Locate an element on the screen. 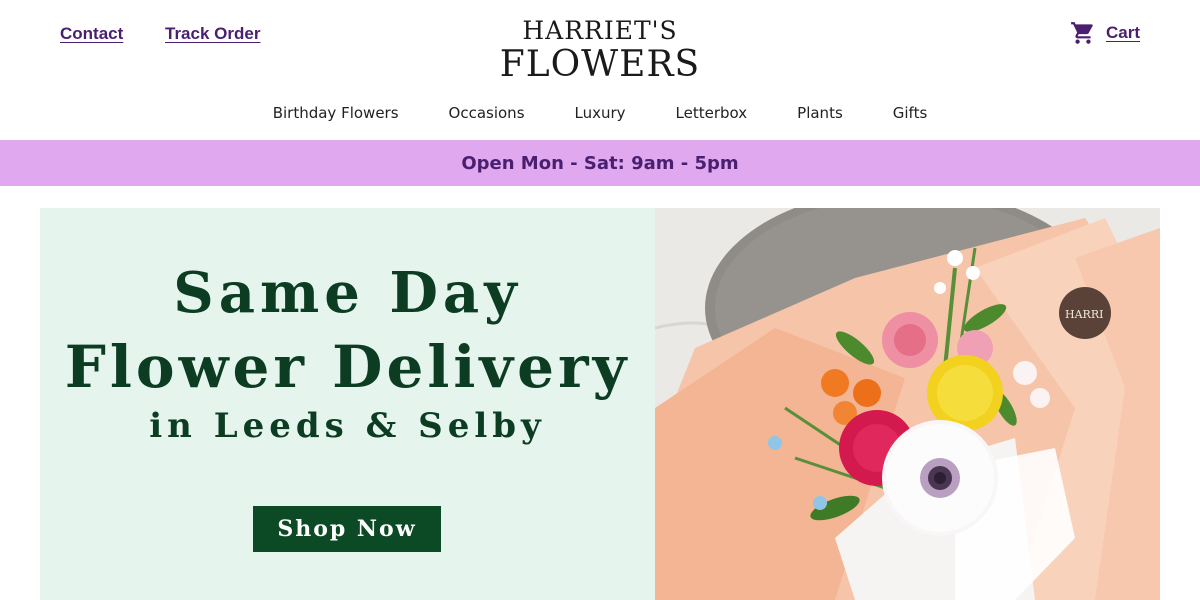  nav-item-birthday-flowers: Birthday Flowers is located at coordinates (336, 113).